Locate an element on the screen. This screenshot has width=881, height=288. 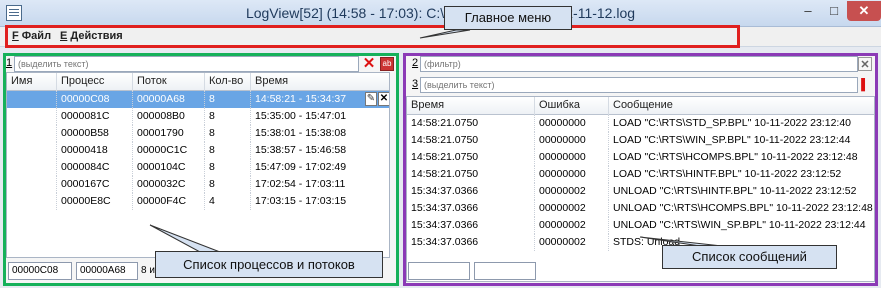
message-filter-row: 2 ✕ is located at coordinates (640, 64).